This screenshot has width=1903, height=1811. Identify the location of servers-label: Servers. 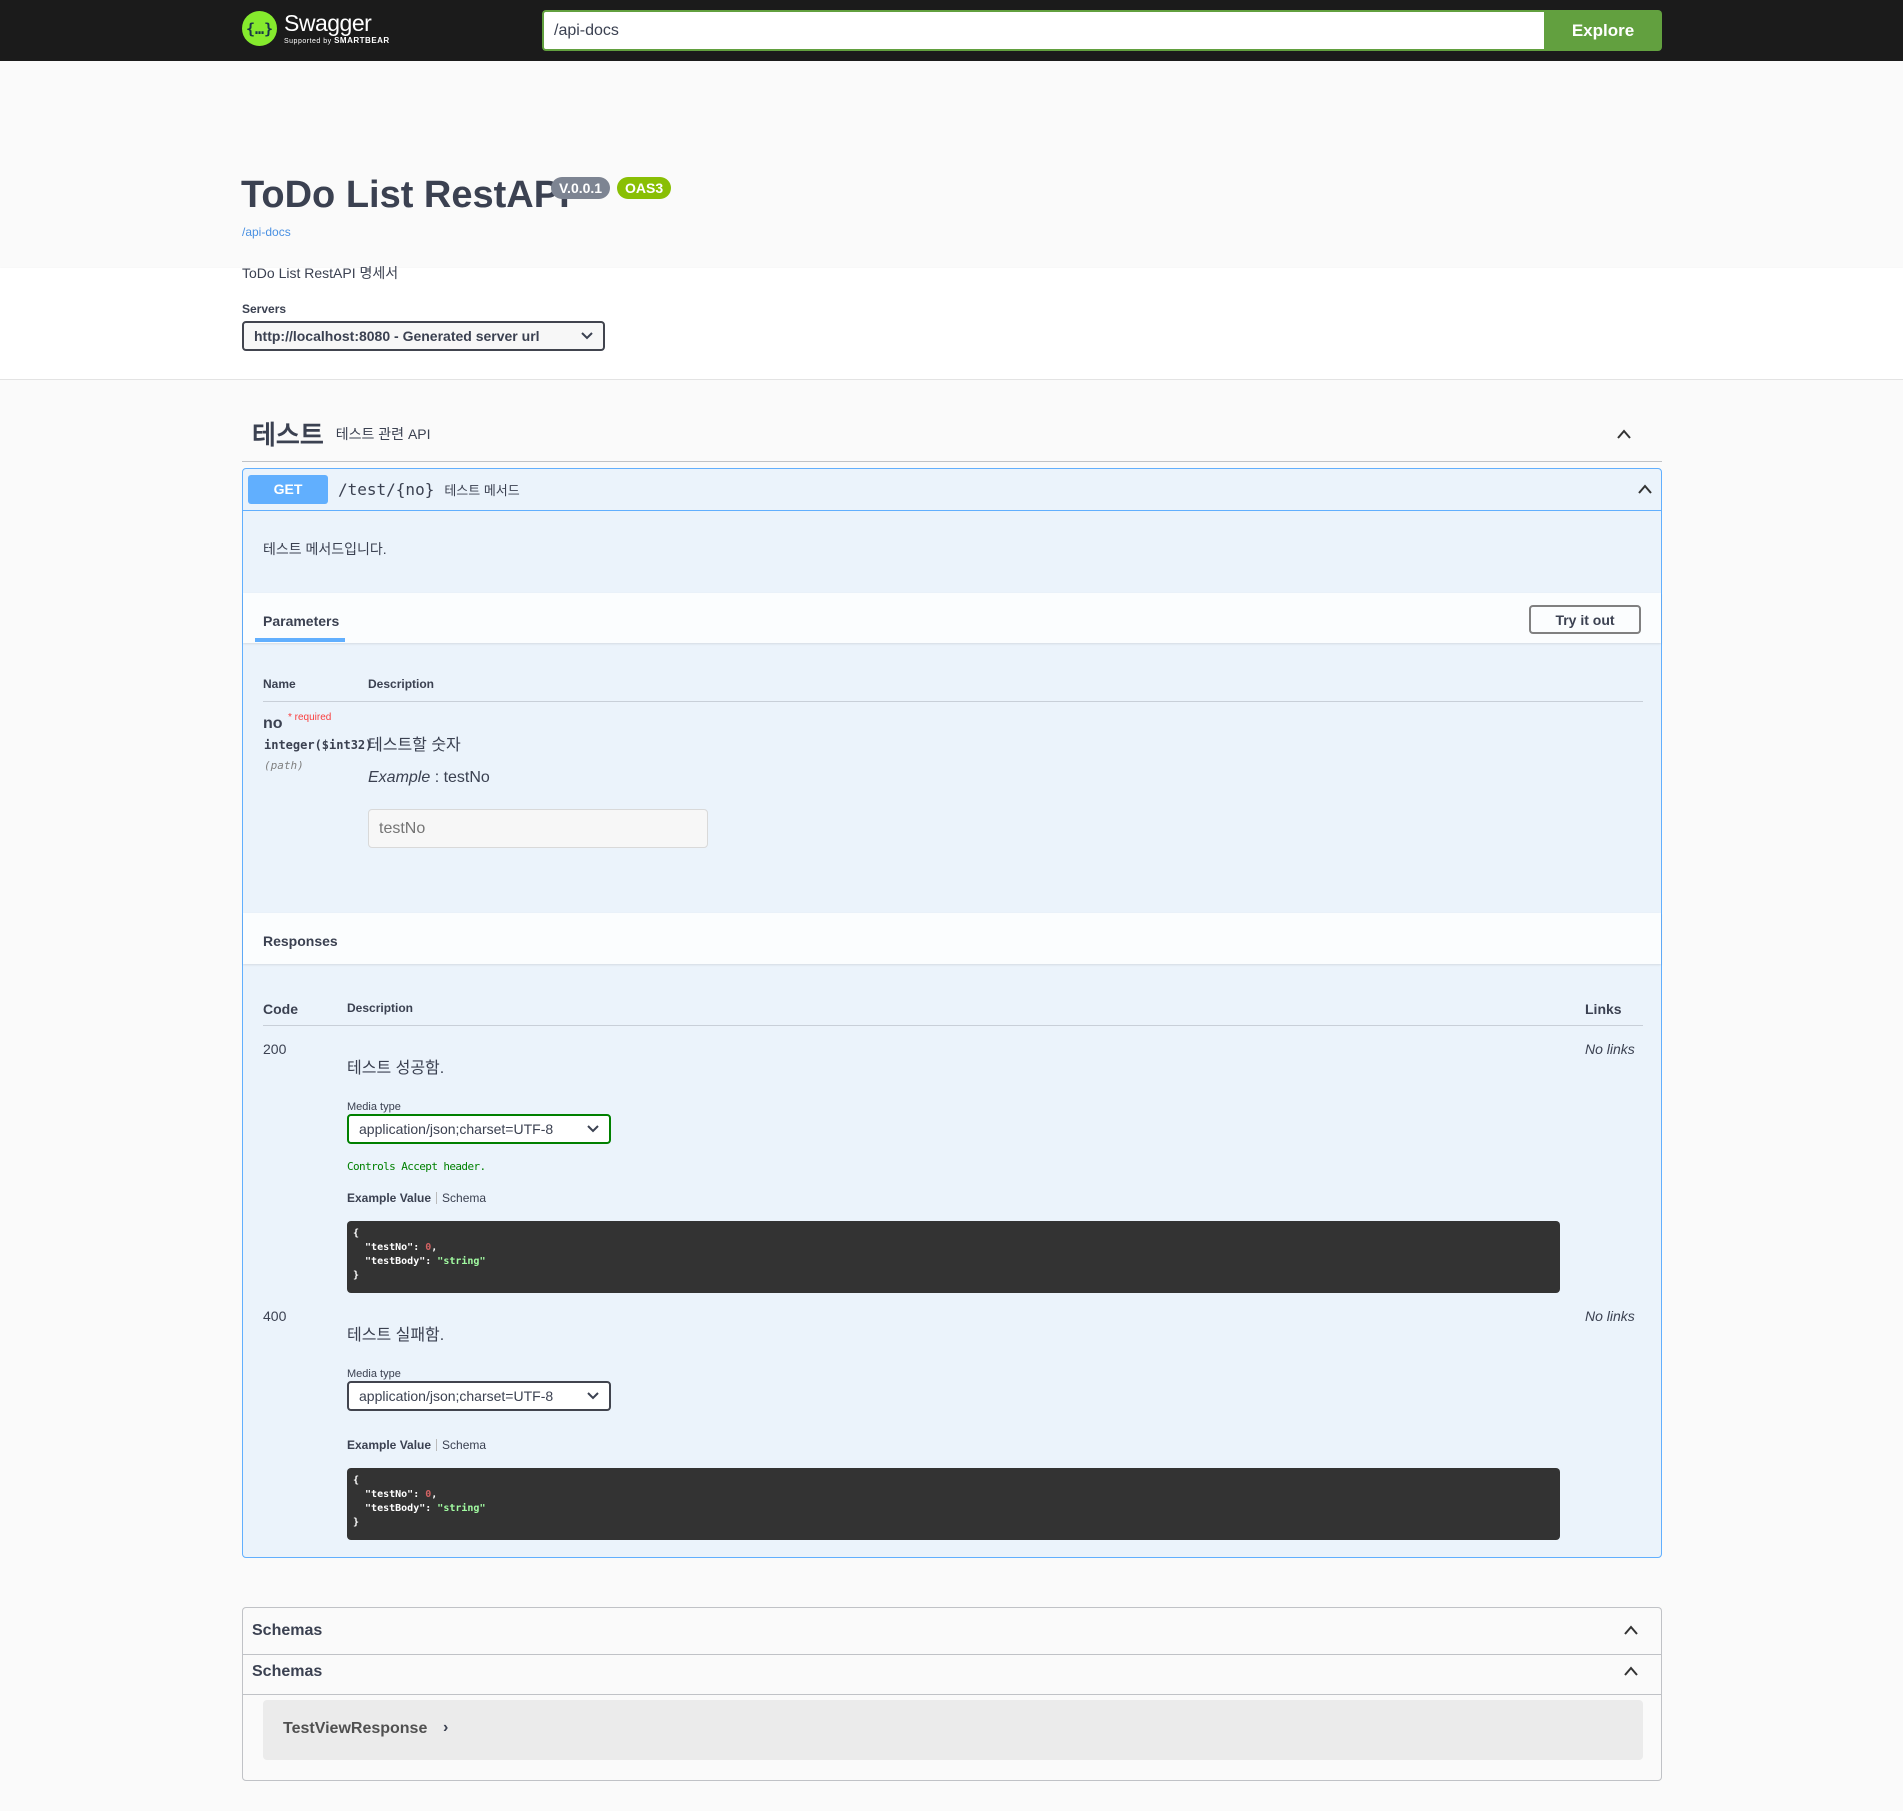
(264, 309).